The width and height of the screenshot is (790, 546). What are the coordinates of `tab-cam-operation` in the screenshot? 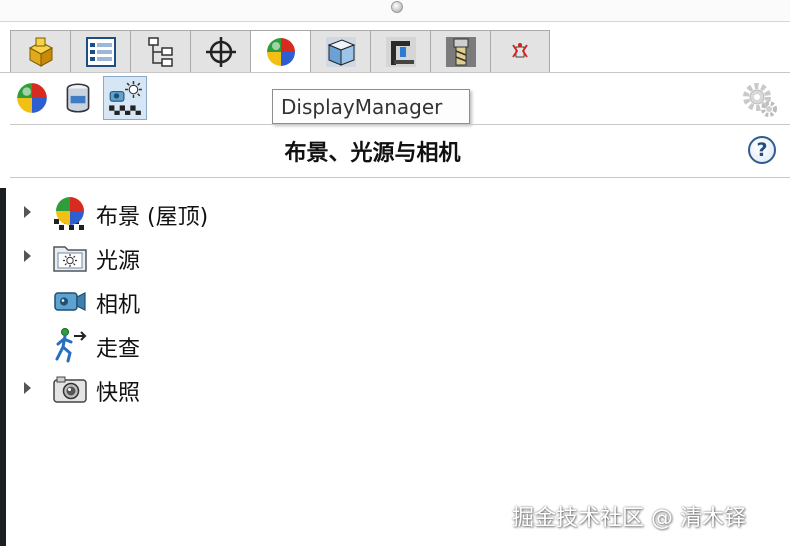 It's located at (400, 51).